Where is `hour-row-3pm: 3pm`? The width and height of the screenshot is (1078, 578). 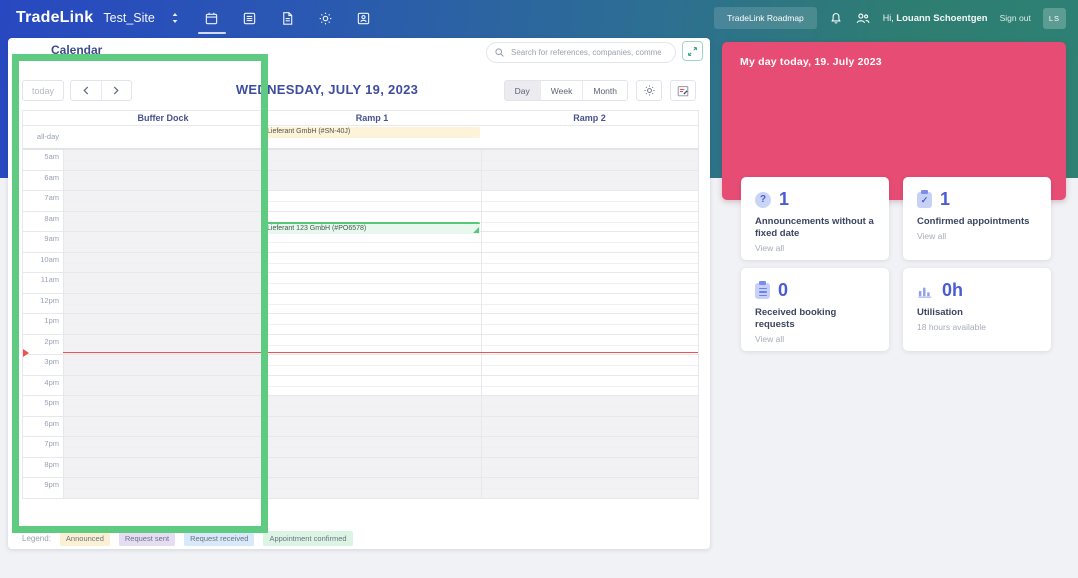 hour-row-3pm: 3pm is located at coordinates (360, 365).